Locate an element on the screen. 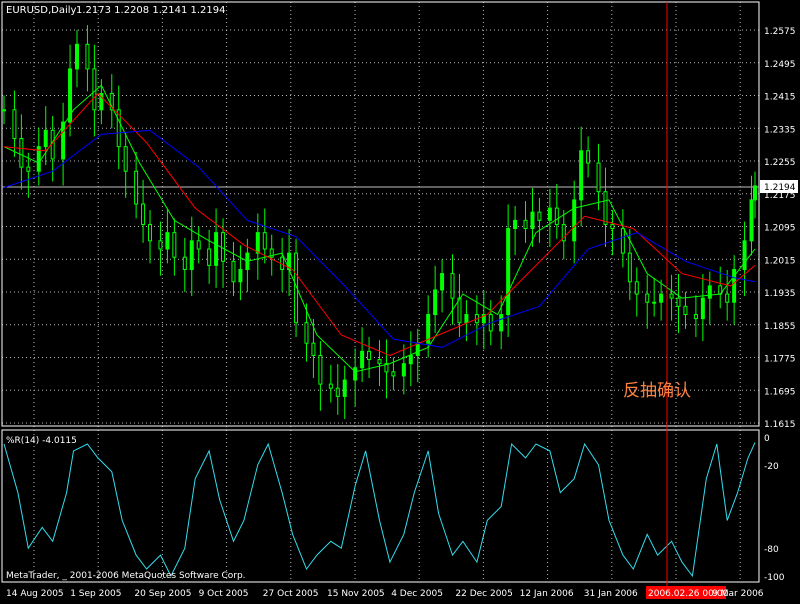 This screenshot has height=604, width=800. time-tick-label: 4 Dec 2005 is located at coordinates (417, 594).